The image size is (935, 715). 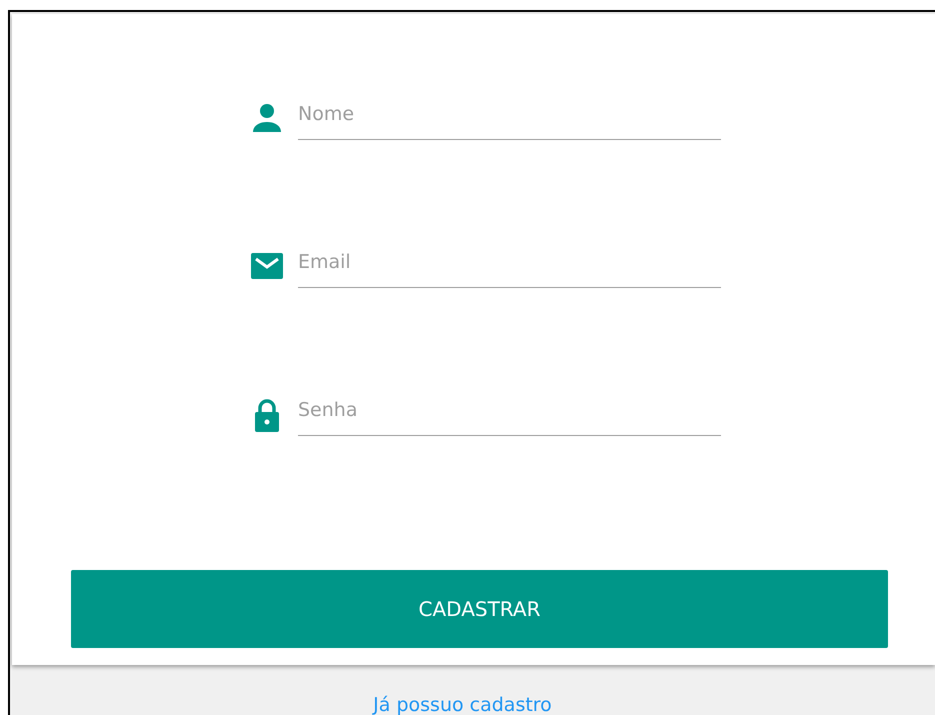 What do you see at coordinates (479, 609) in the screenshot?
I see `register-button: CADASTRAR` at bounding box center [479, 609].